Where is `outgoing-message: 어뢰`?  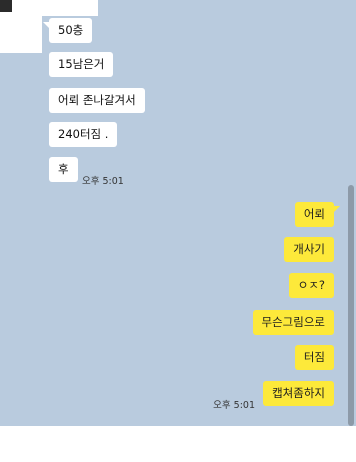 outgoing-message: 어뢰 is located at coordinates (317, 214).